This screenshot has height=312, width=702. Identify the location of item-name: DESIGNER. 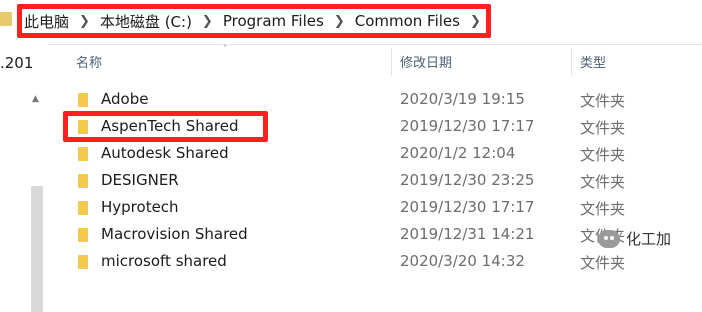
(140, 180).